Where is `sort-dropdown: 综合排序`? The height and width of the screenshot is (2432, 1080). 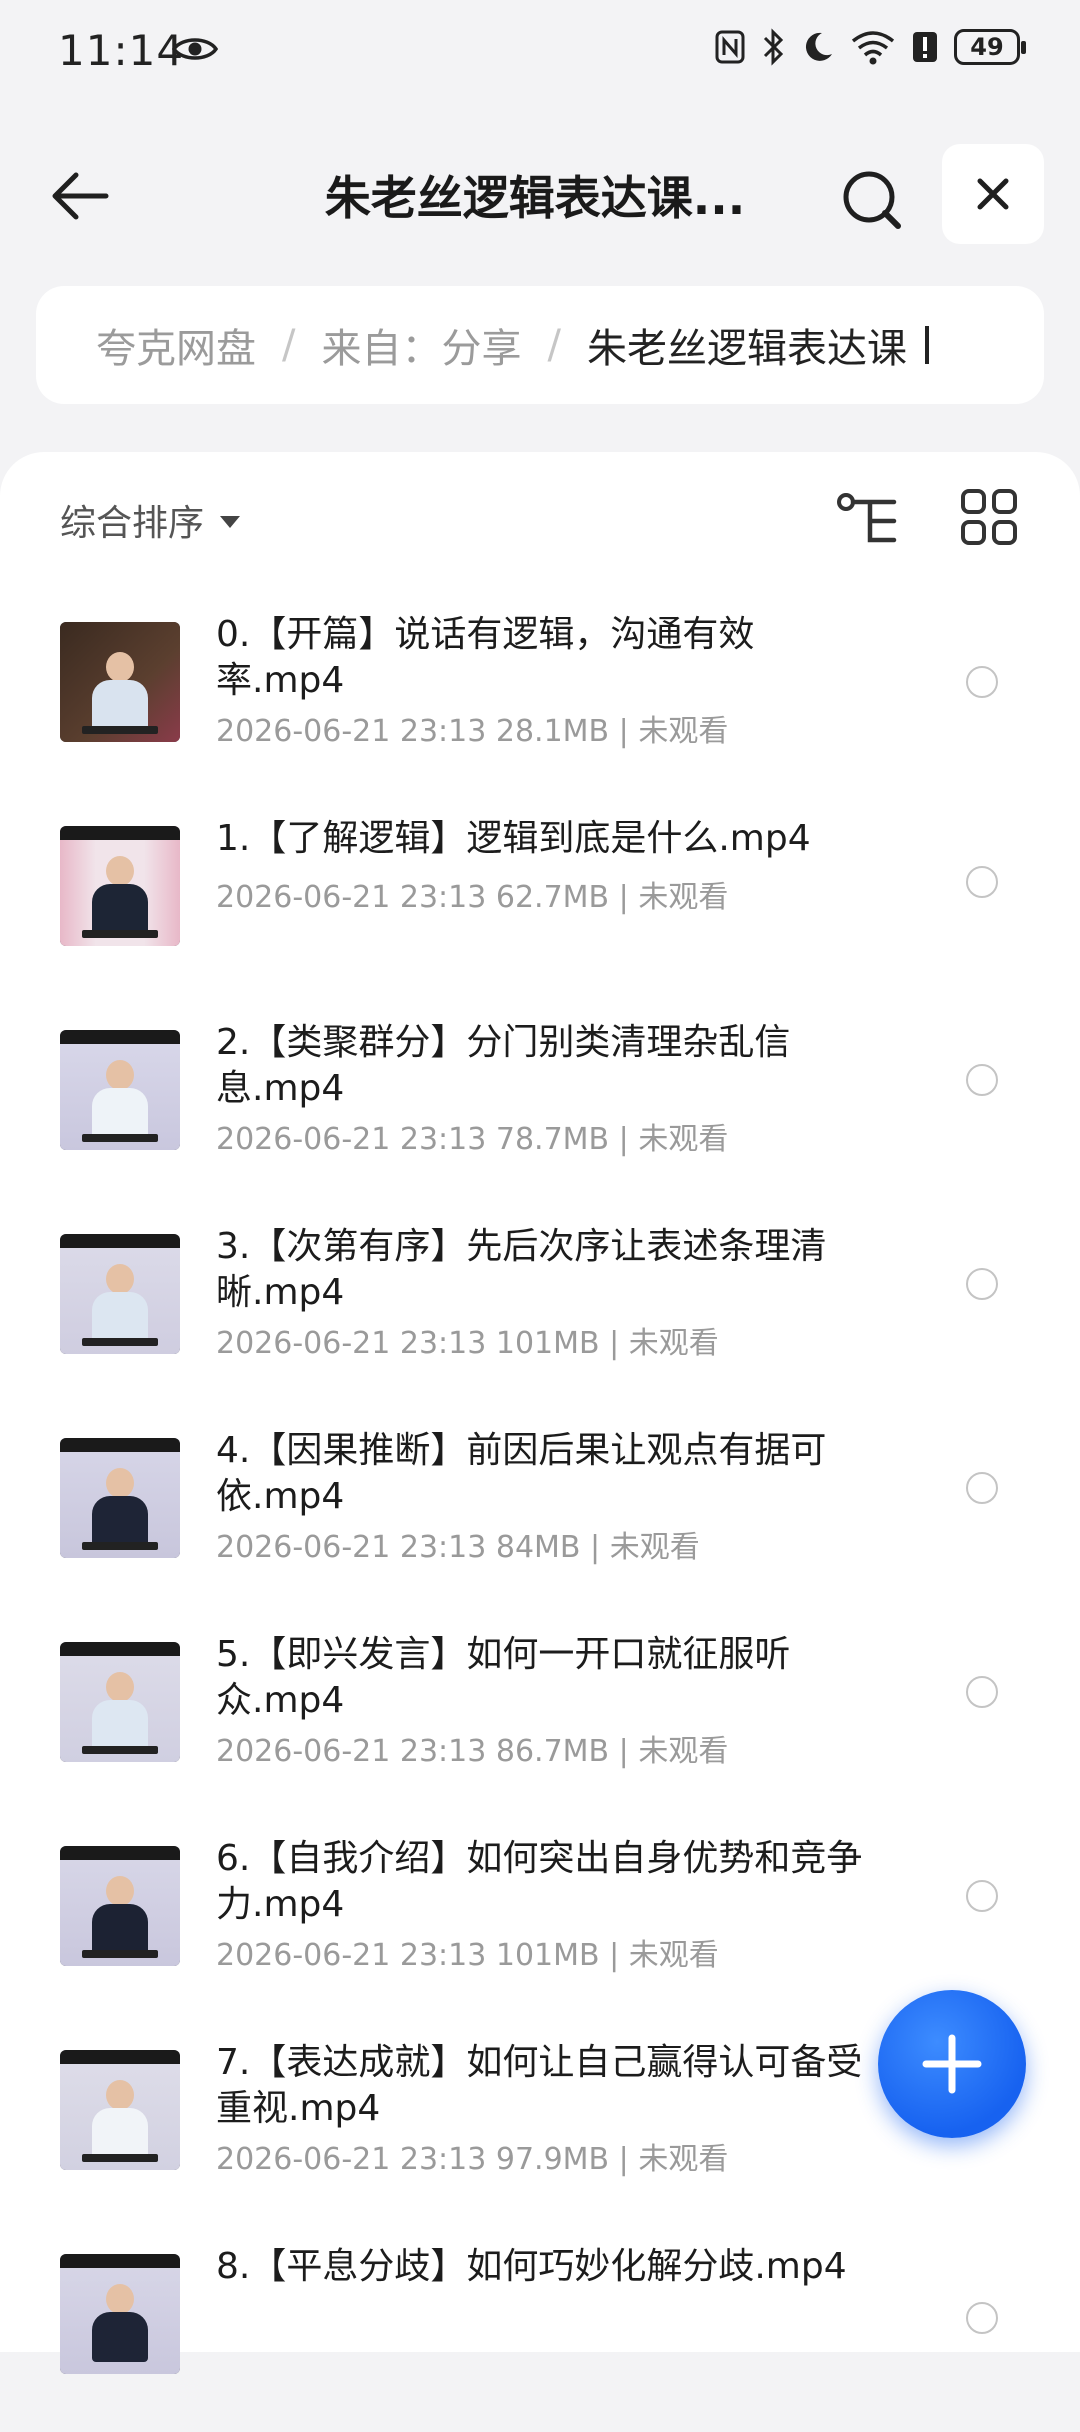 sort-dropdown: 综合排序 is located at coordinates (150, 520).